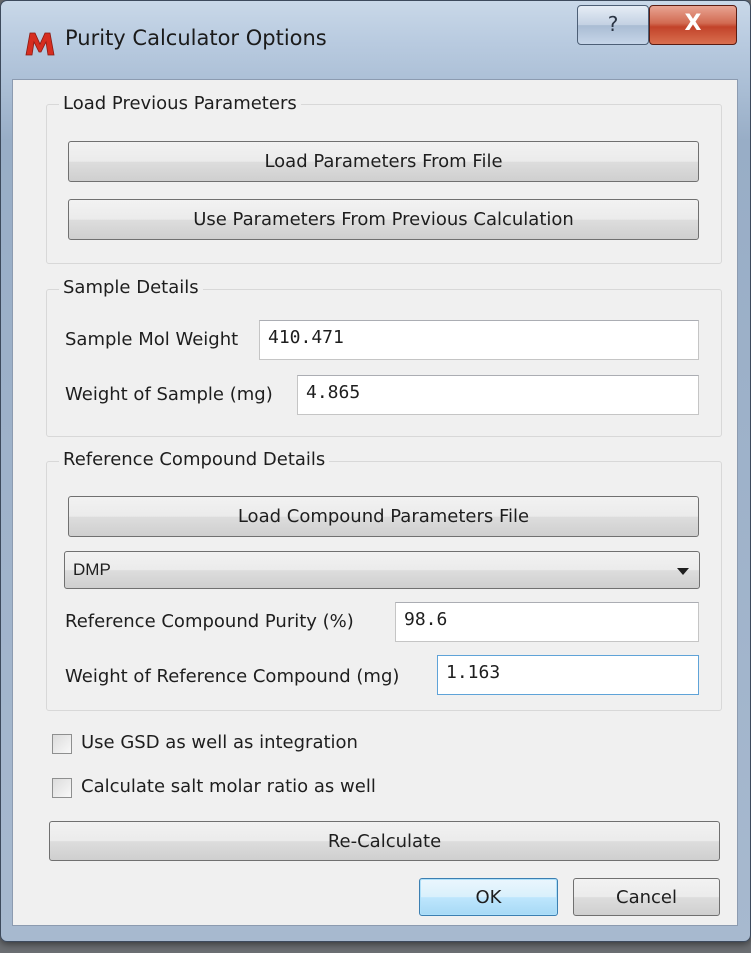 Image resolution: width=751 pixels, height=953 pixels. What do you see at coordinates (568, 675) in the screenshot?
I see `reference-weight-input: 1.163` at bounding box center [568, 675].